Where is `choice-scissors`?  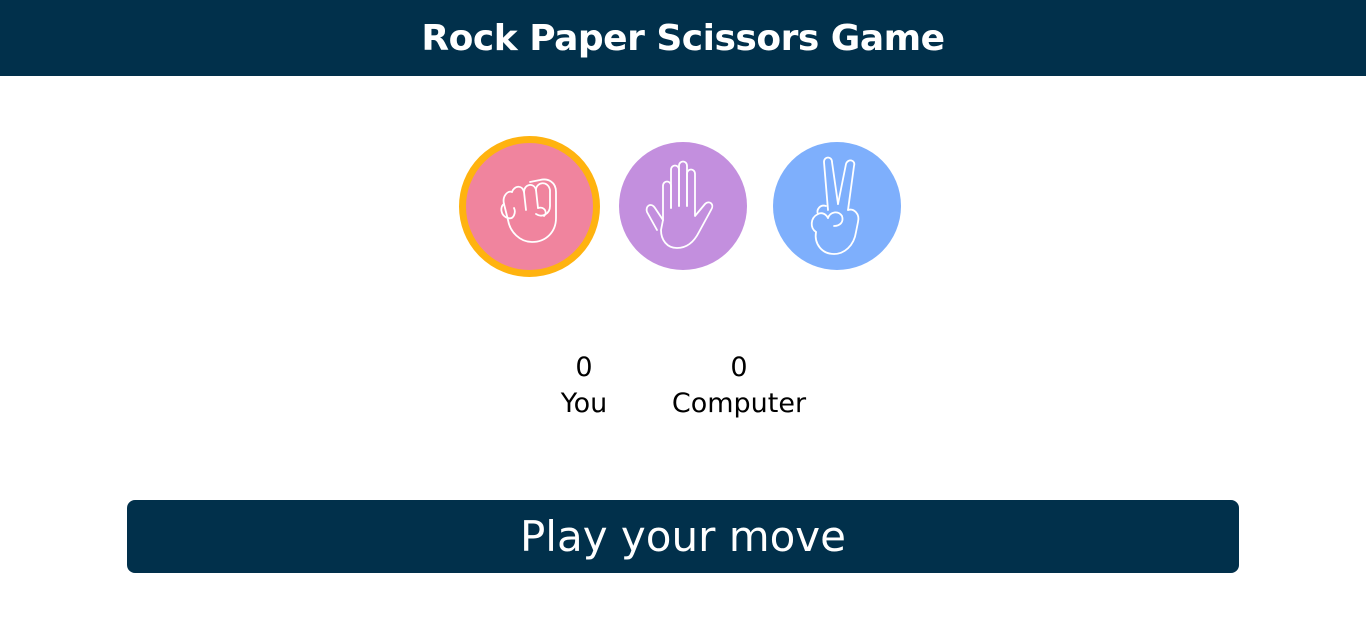
choice-scissors is located at coordinates (837, 206).